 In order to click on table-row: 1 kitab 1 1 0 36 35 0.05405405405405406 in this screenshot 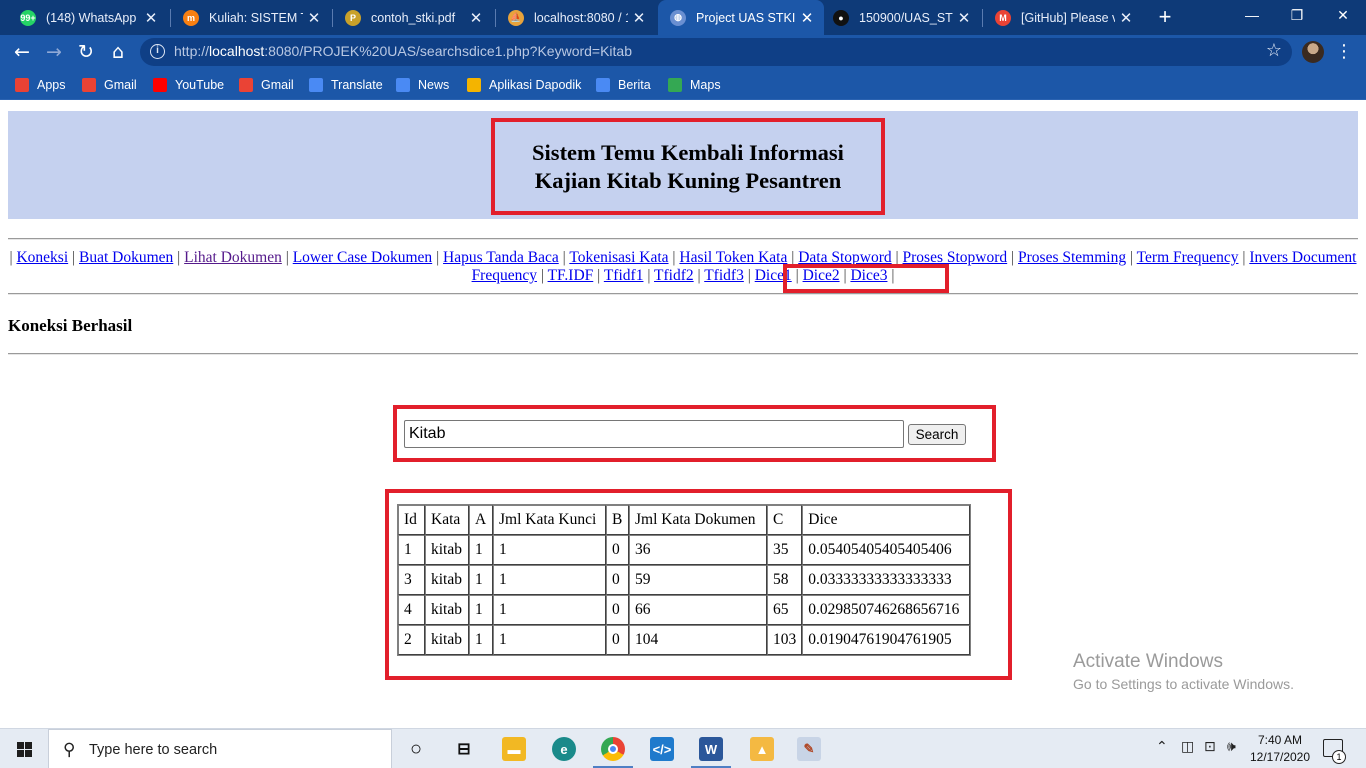, I will do `click(684, 550)`.